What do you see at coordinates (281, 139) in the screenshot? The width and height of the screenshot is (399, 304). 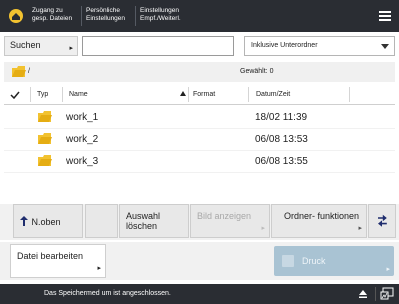 I see `row-date: 06/08 13:53` at bounding box center [281, 139].